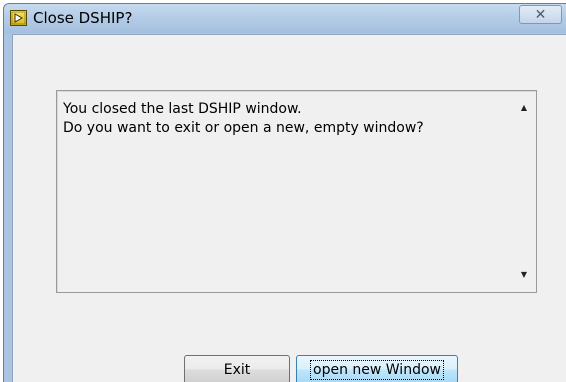  Describe the element at coordinates (524, 275) in the screenshot. I see `scroll-down-arrow-icon: ▼` at that location.